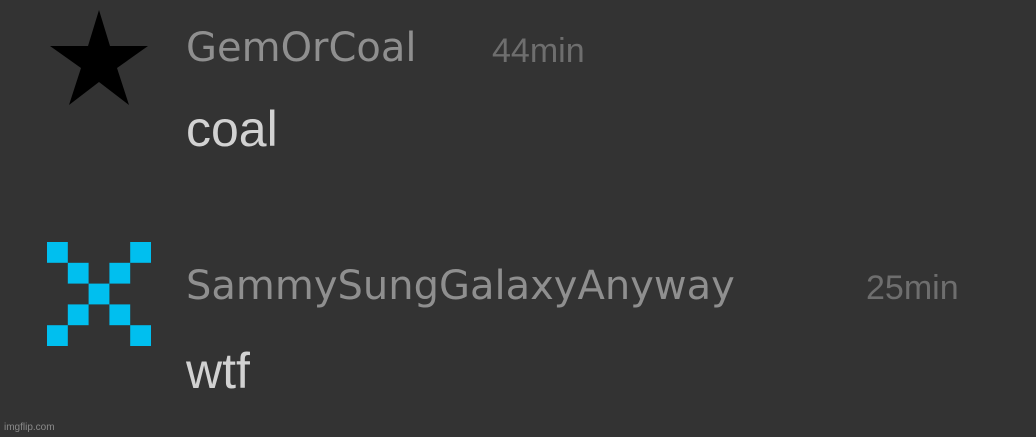  Describe the element at coordinates (232, 129) in the screenshot. I see `comment-text: coal` at that location.